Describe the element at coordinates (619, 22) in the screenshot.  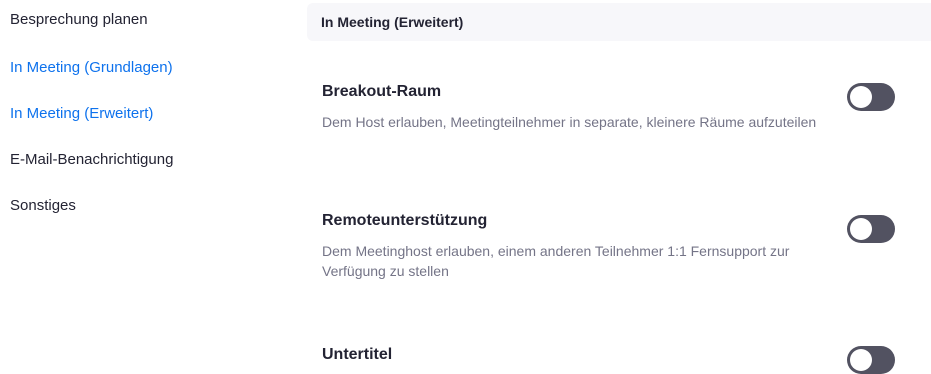
I see `section-header: In Meeting (Erweitert)` at that location.